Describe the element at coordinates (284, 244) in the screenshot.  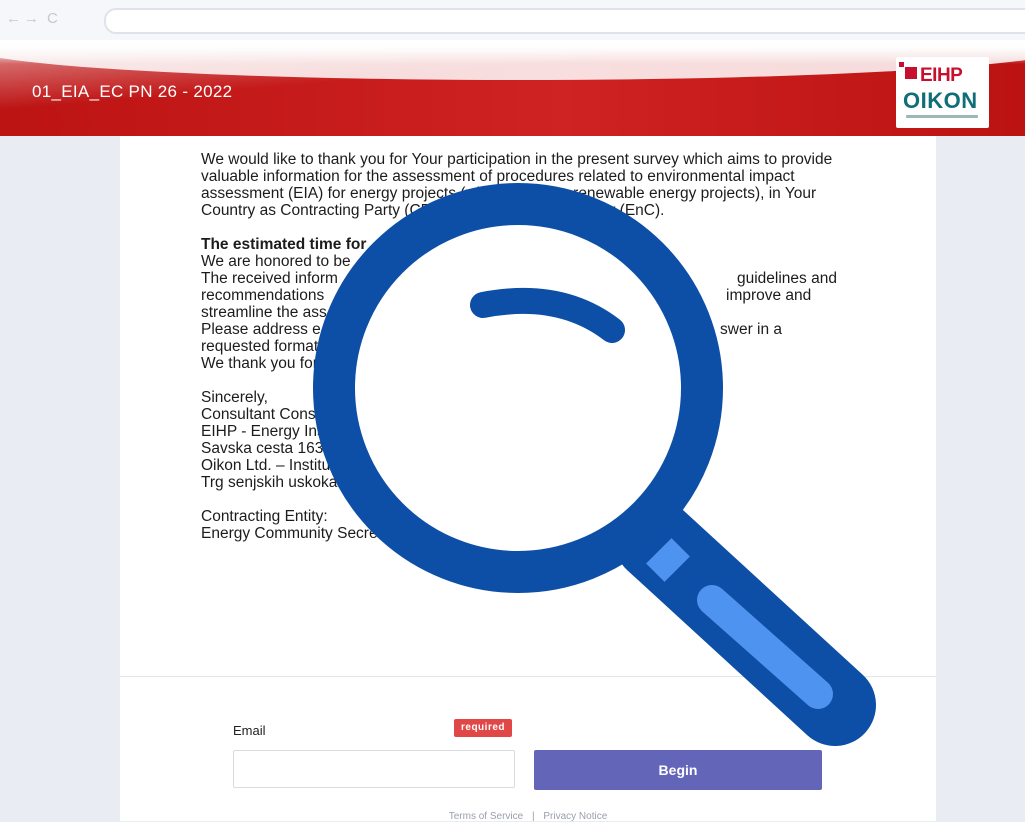
I see `estimated-time-heading: The estimated time for` at that location.